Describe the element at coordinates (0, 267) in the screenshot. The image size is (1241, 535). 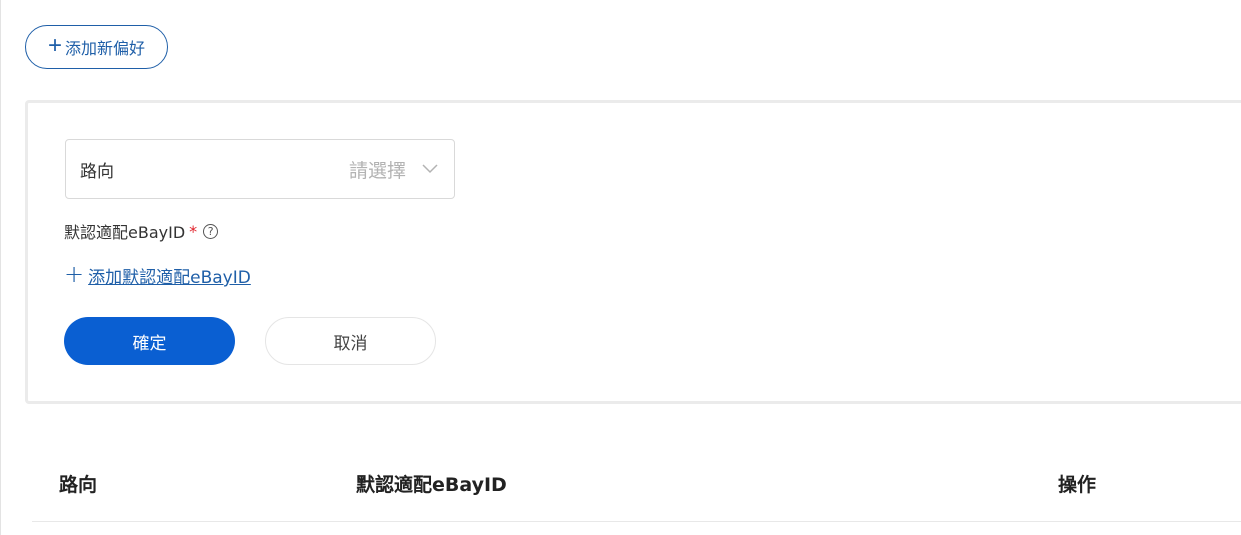
I see `left-divider` at that location.